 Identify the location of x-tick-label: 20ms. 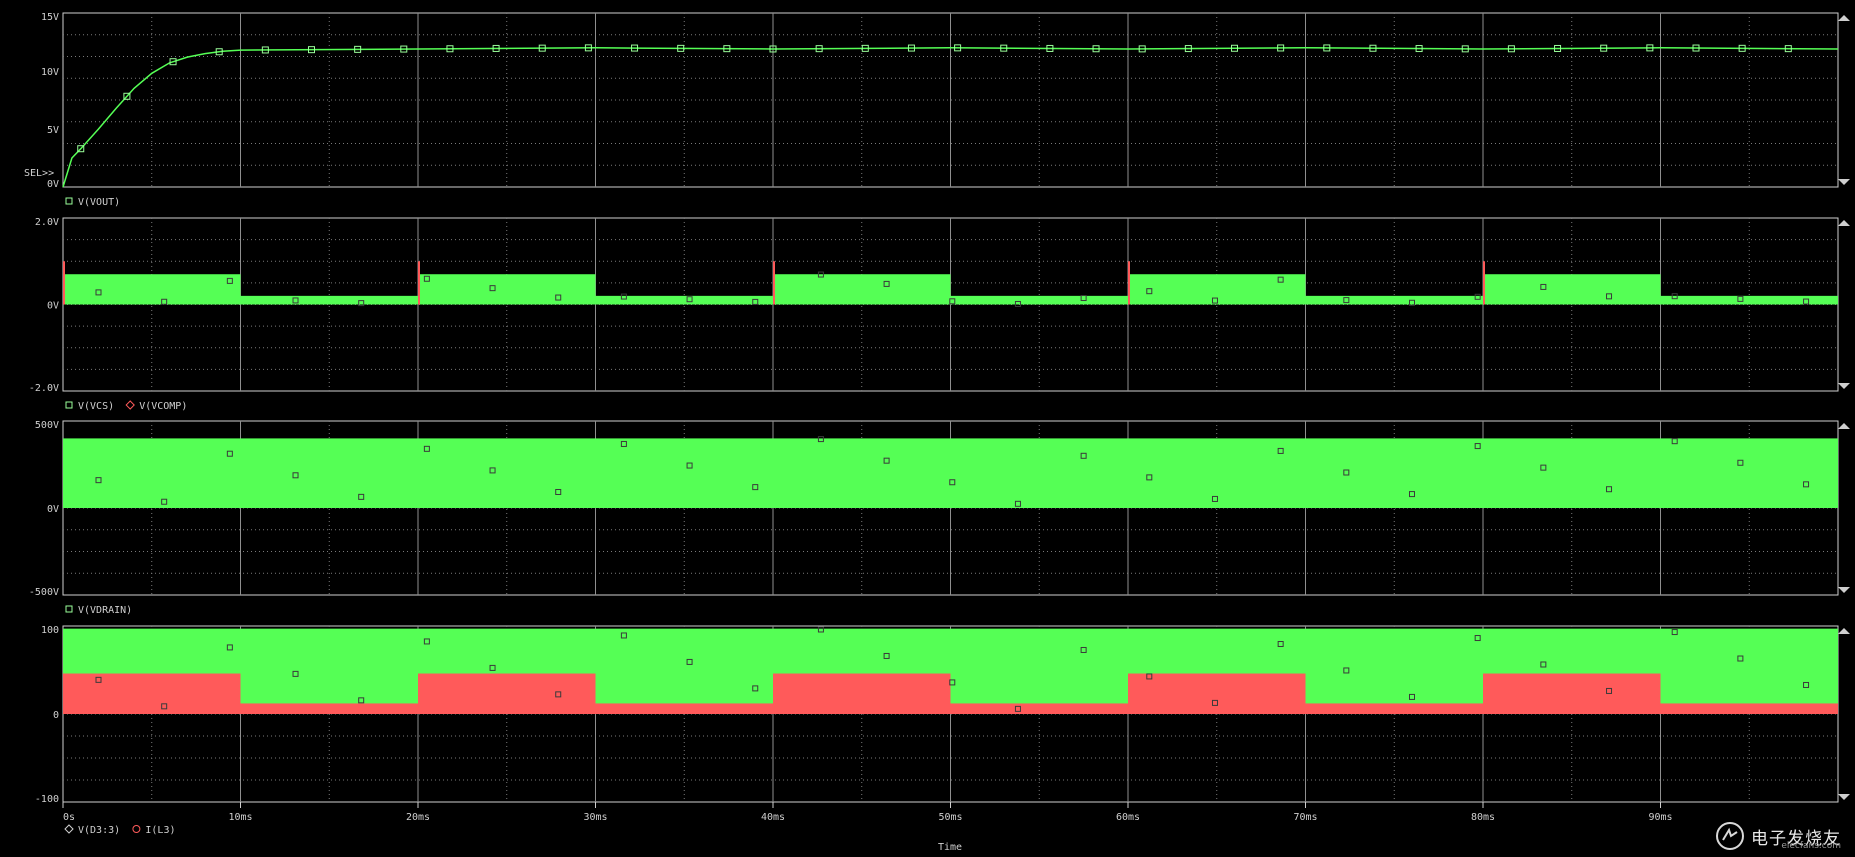
(418, 817).